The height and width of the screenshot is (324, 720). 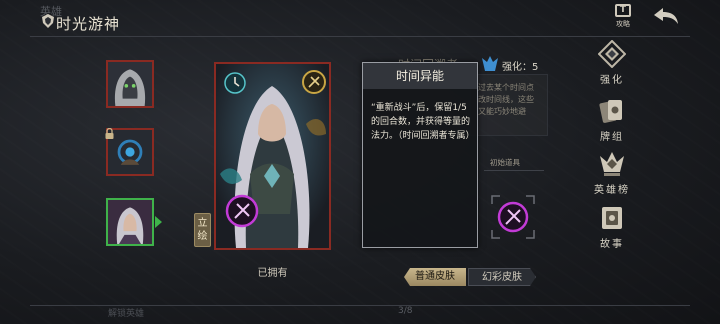 I want to click on header: 英雄 时光游神 T 攻略, so click(x=360, y=18).